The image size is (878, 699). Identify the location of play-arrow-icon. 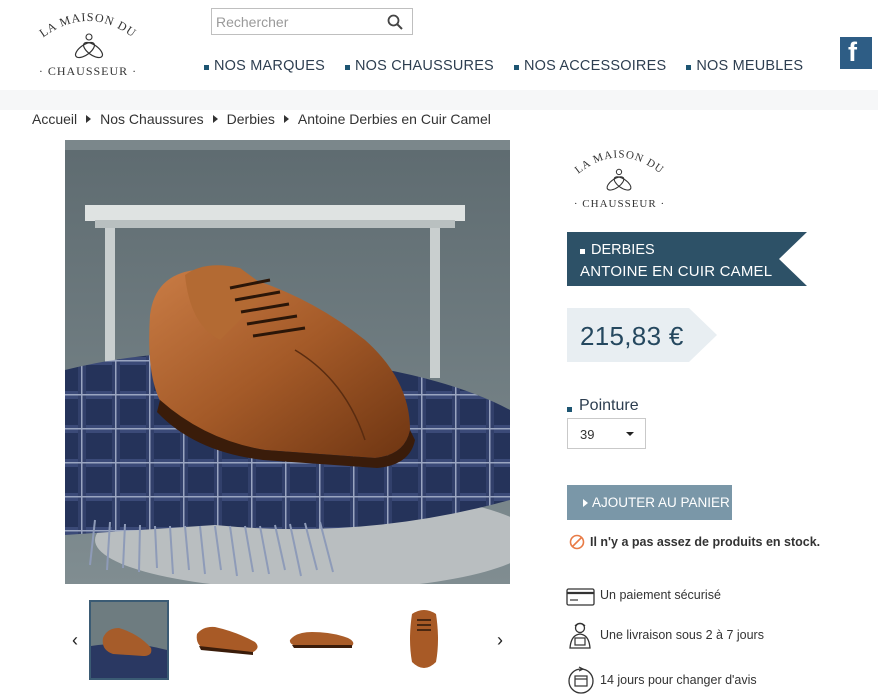
(585, 502).